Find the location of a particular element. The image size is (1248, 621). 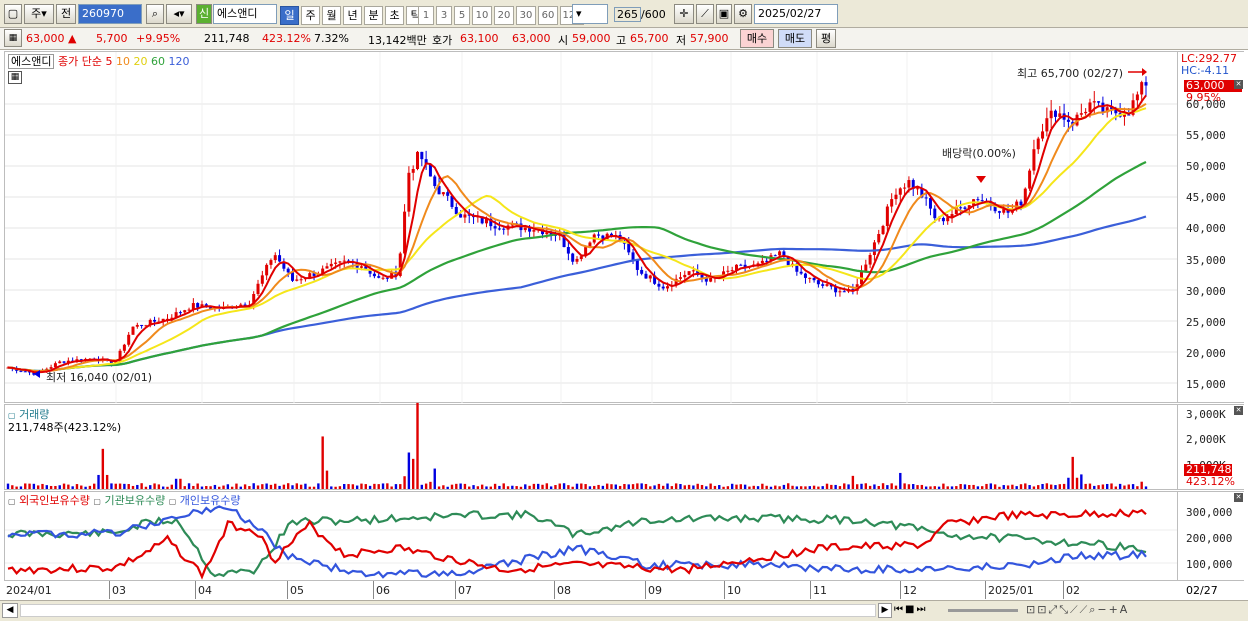

x-tick is located at coordinates (373, 590).